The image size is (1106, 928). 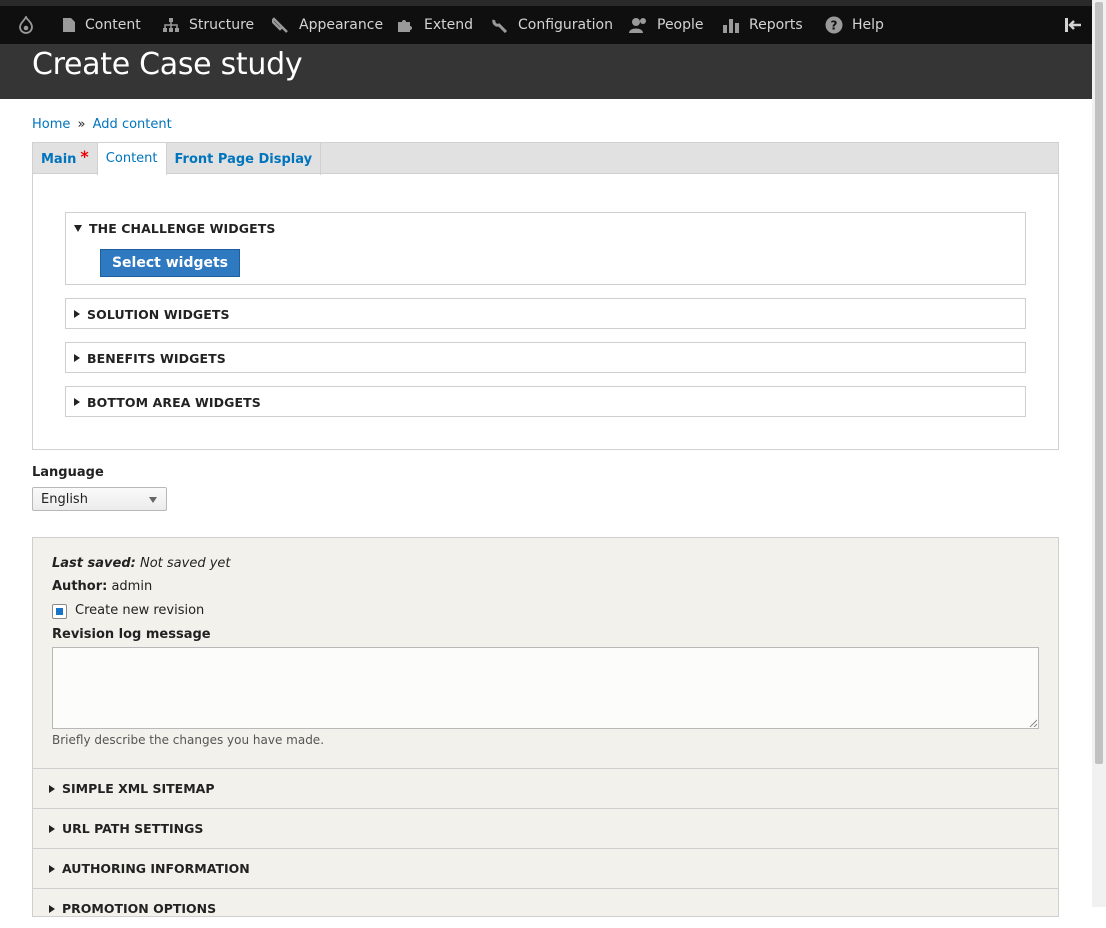 What do you see at coordinates (132, 124) in the screenshot?
I see `breadcrumb-add-content: Add content` at bounding box center [132, 124].